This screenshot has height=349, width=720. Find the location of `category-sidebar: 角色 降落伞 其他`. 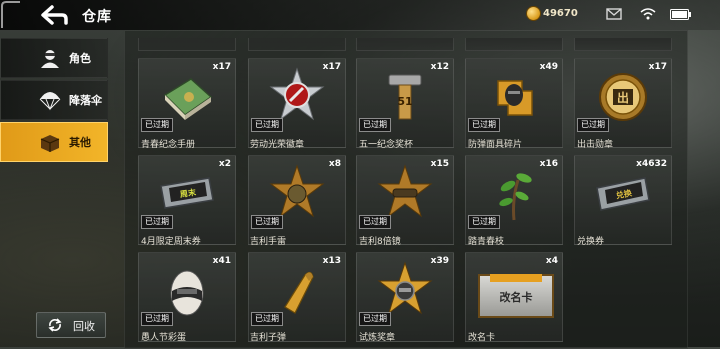

category-sidebar: 角色 降落伞 其他 is located at coordinates (54, 101).